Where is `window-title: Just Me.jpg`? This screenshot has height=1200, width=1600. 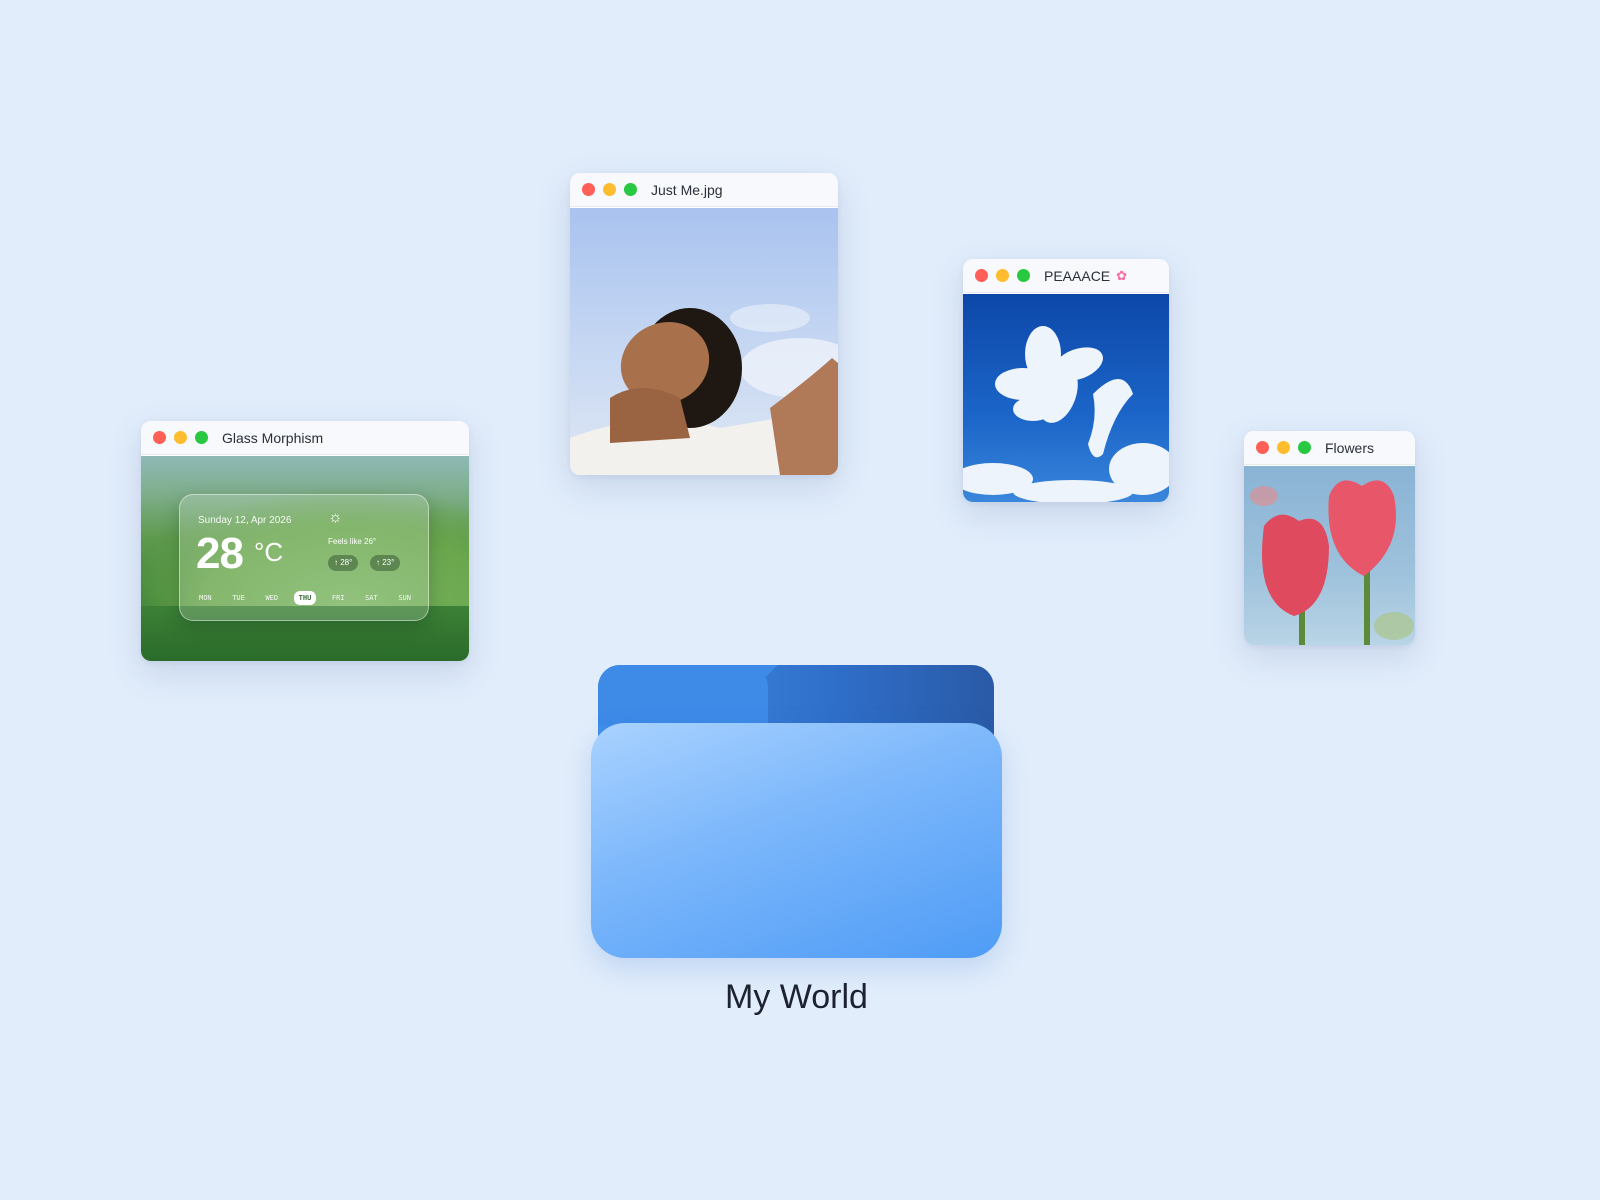
window-title: Just Me.jpg is located at coordinates (687, 189).